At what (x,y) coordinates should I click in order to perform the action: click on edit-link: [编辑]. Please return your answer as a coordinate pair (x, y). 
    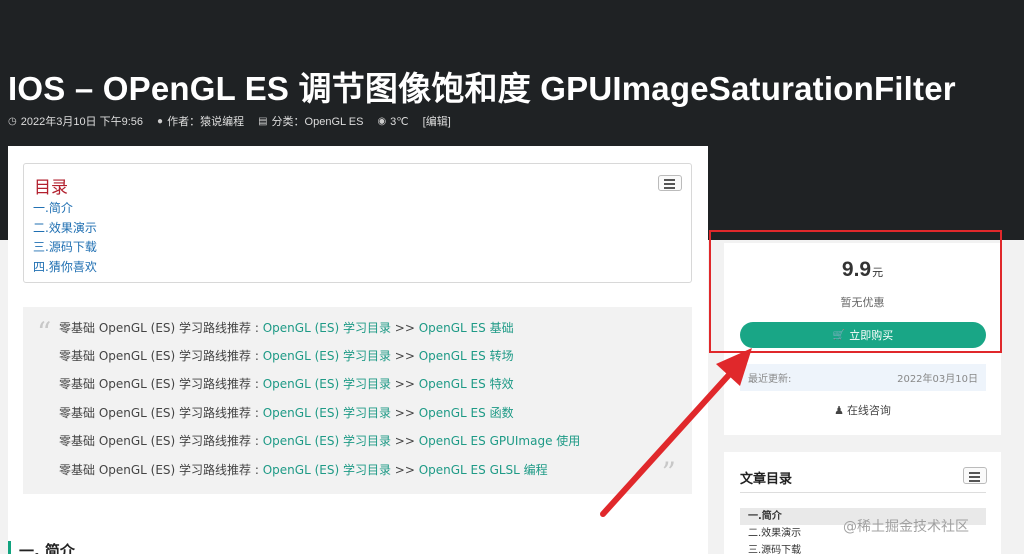
    Looking at the image, I should click on (437, 121).